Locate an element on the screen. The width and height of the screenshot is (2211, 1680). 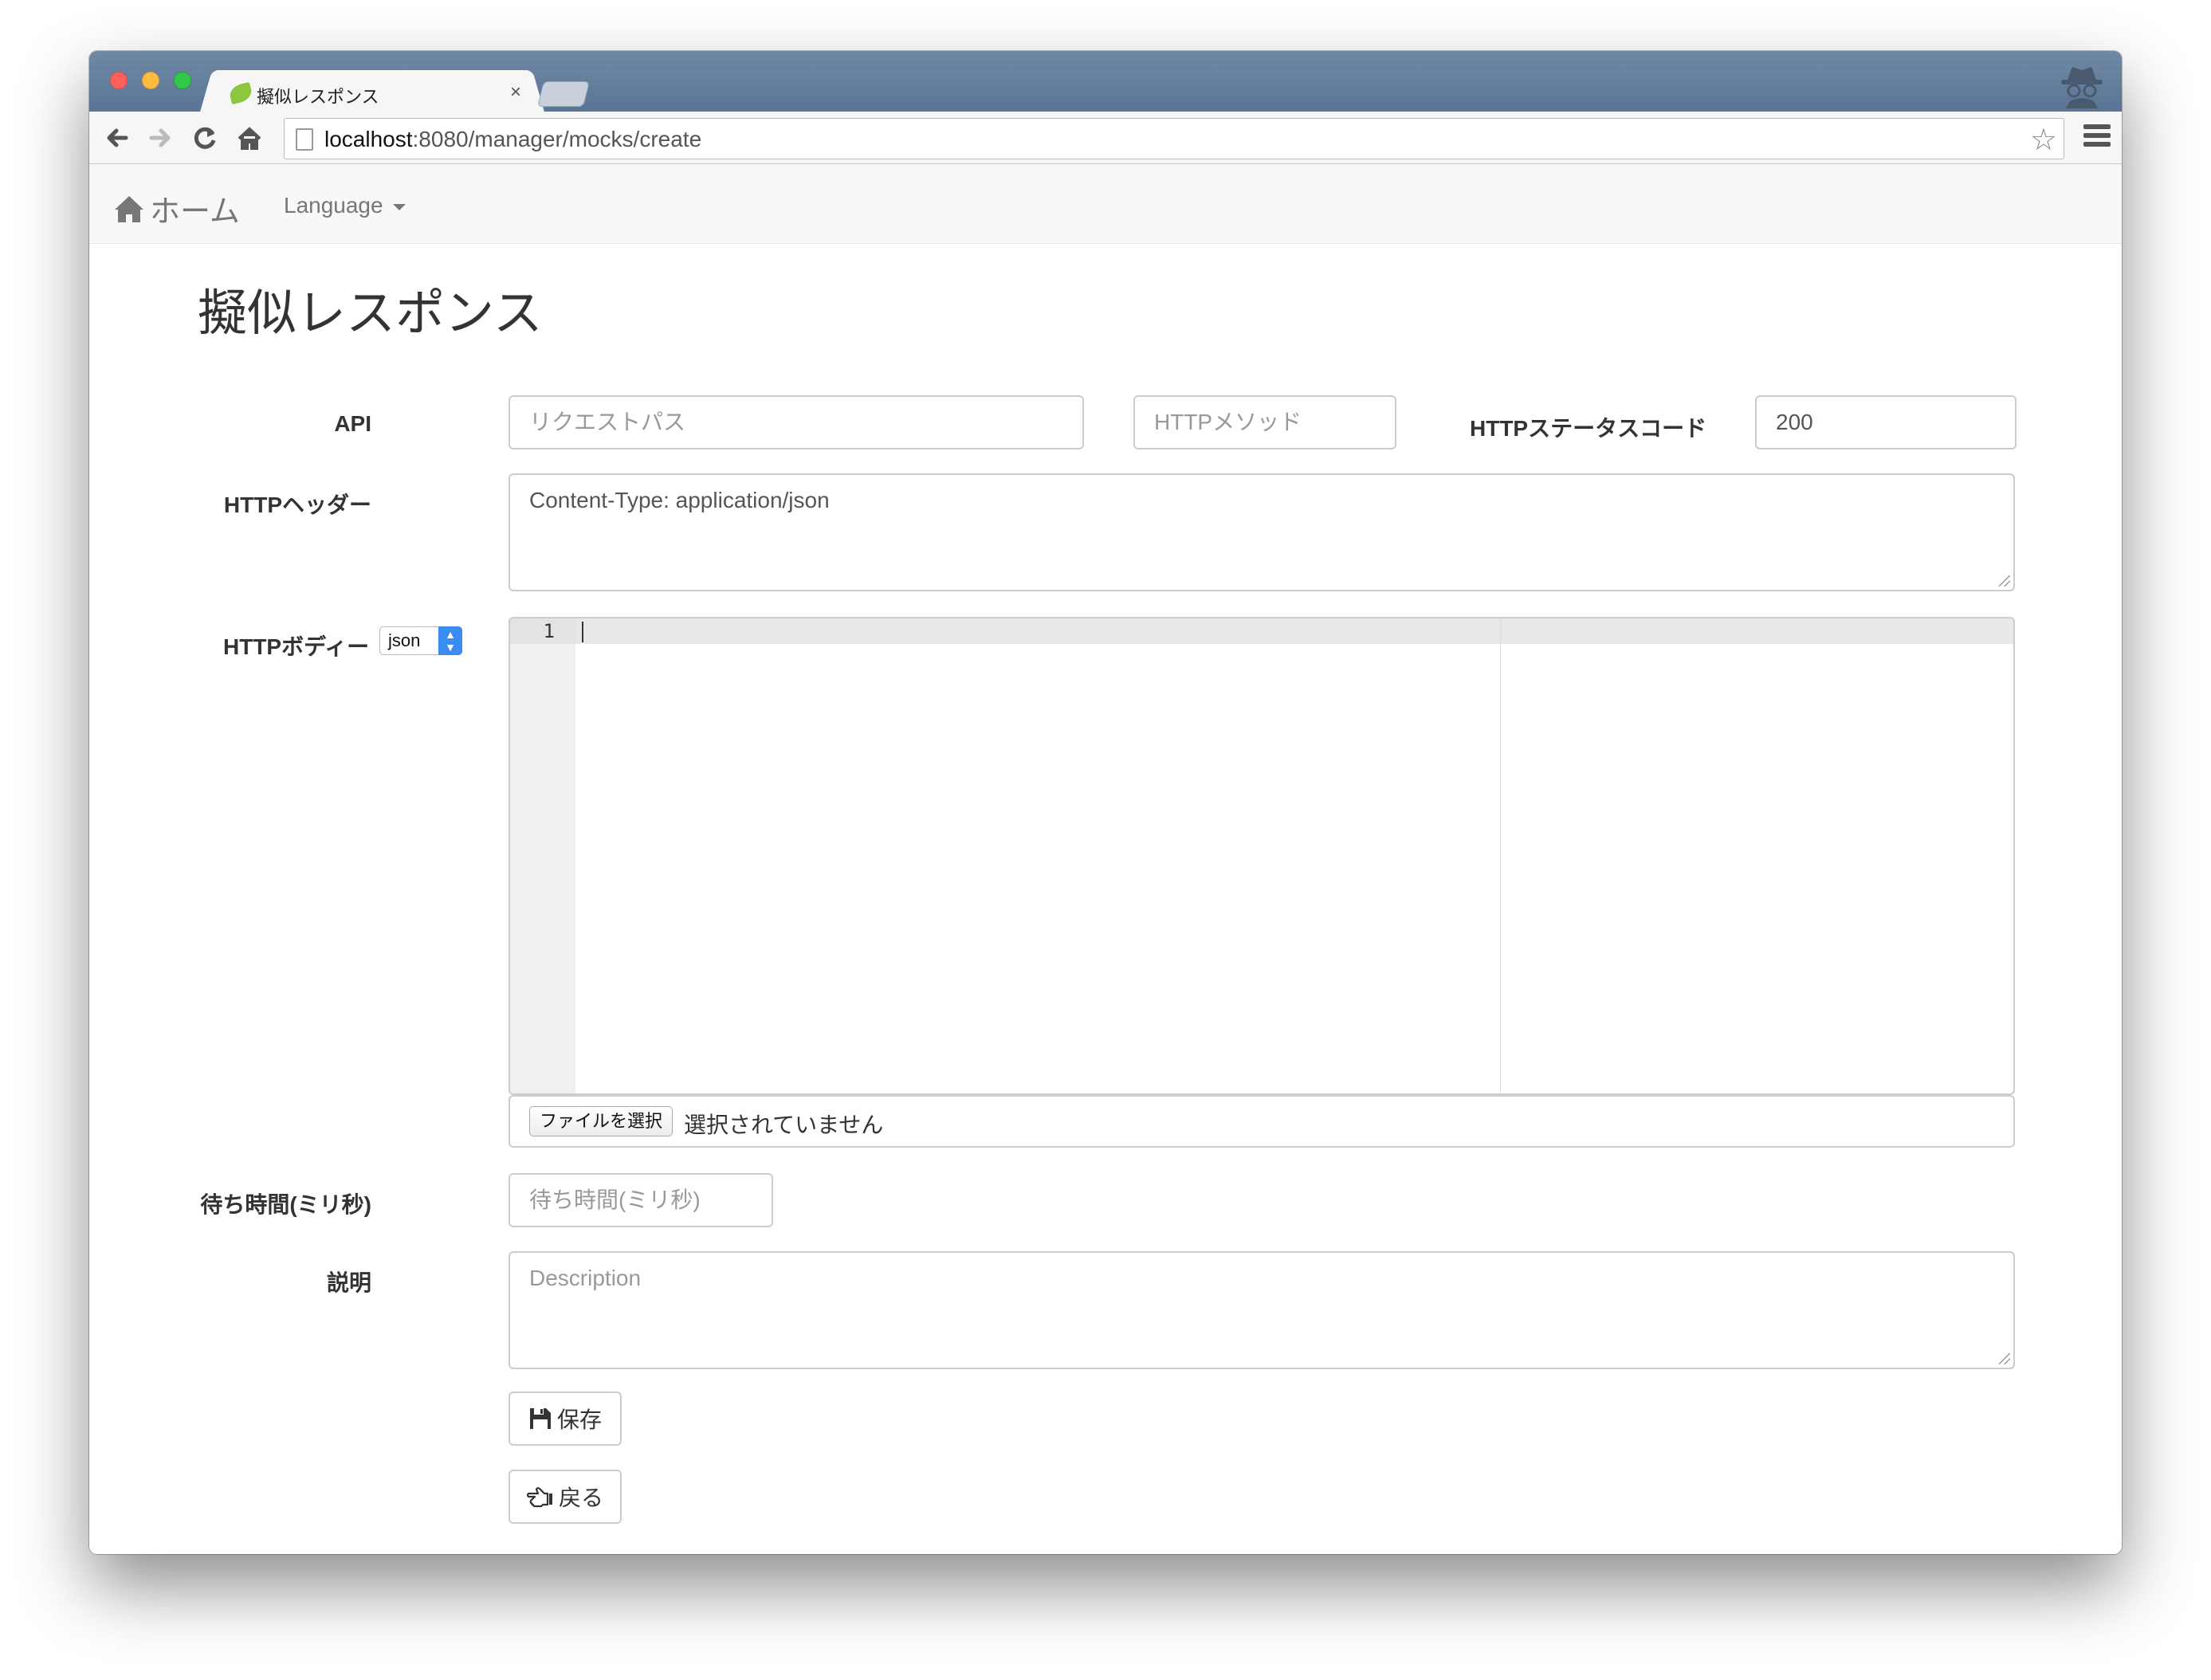
browser-tab: 擬似レスポンス × is located at coordinates (372, 92).